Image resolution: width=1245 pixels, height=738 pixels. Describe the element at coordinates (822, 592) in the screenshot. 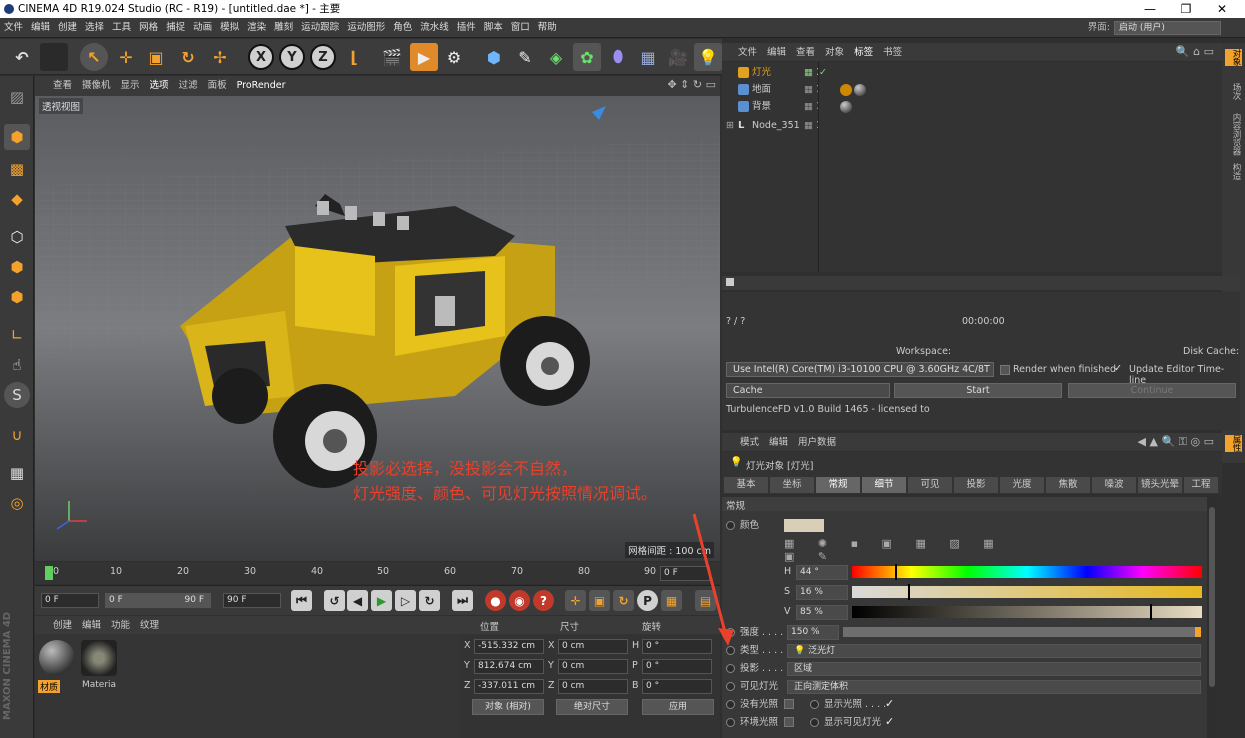

I see `saturation-field: 16 %` at that location.